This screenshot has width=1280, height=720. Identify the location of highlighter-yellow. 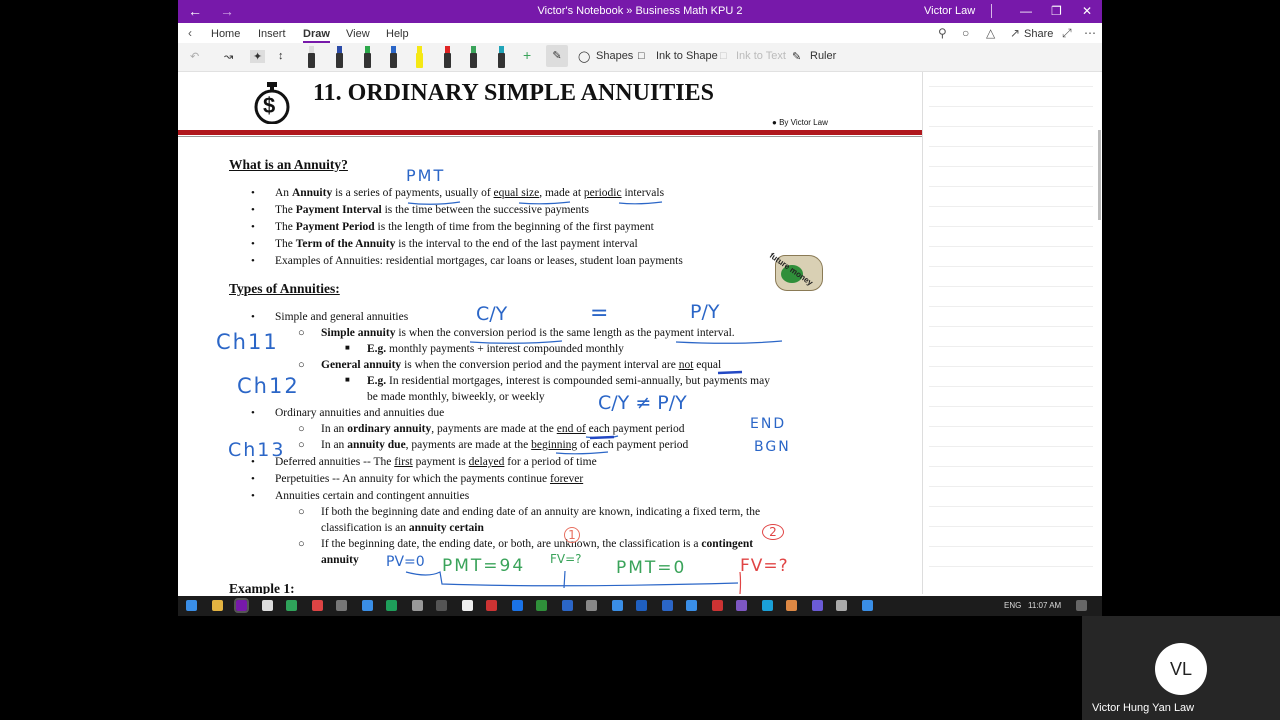
(419, 57).